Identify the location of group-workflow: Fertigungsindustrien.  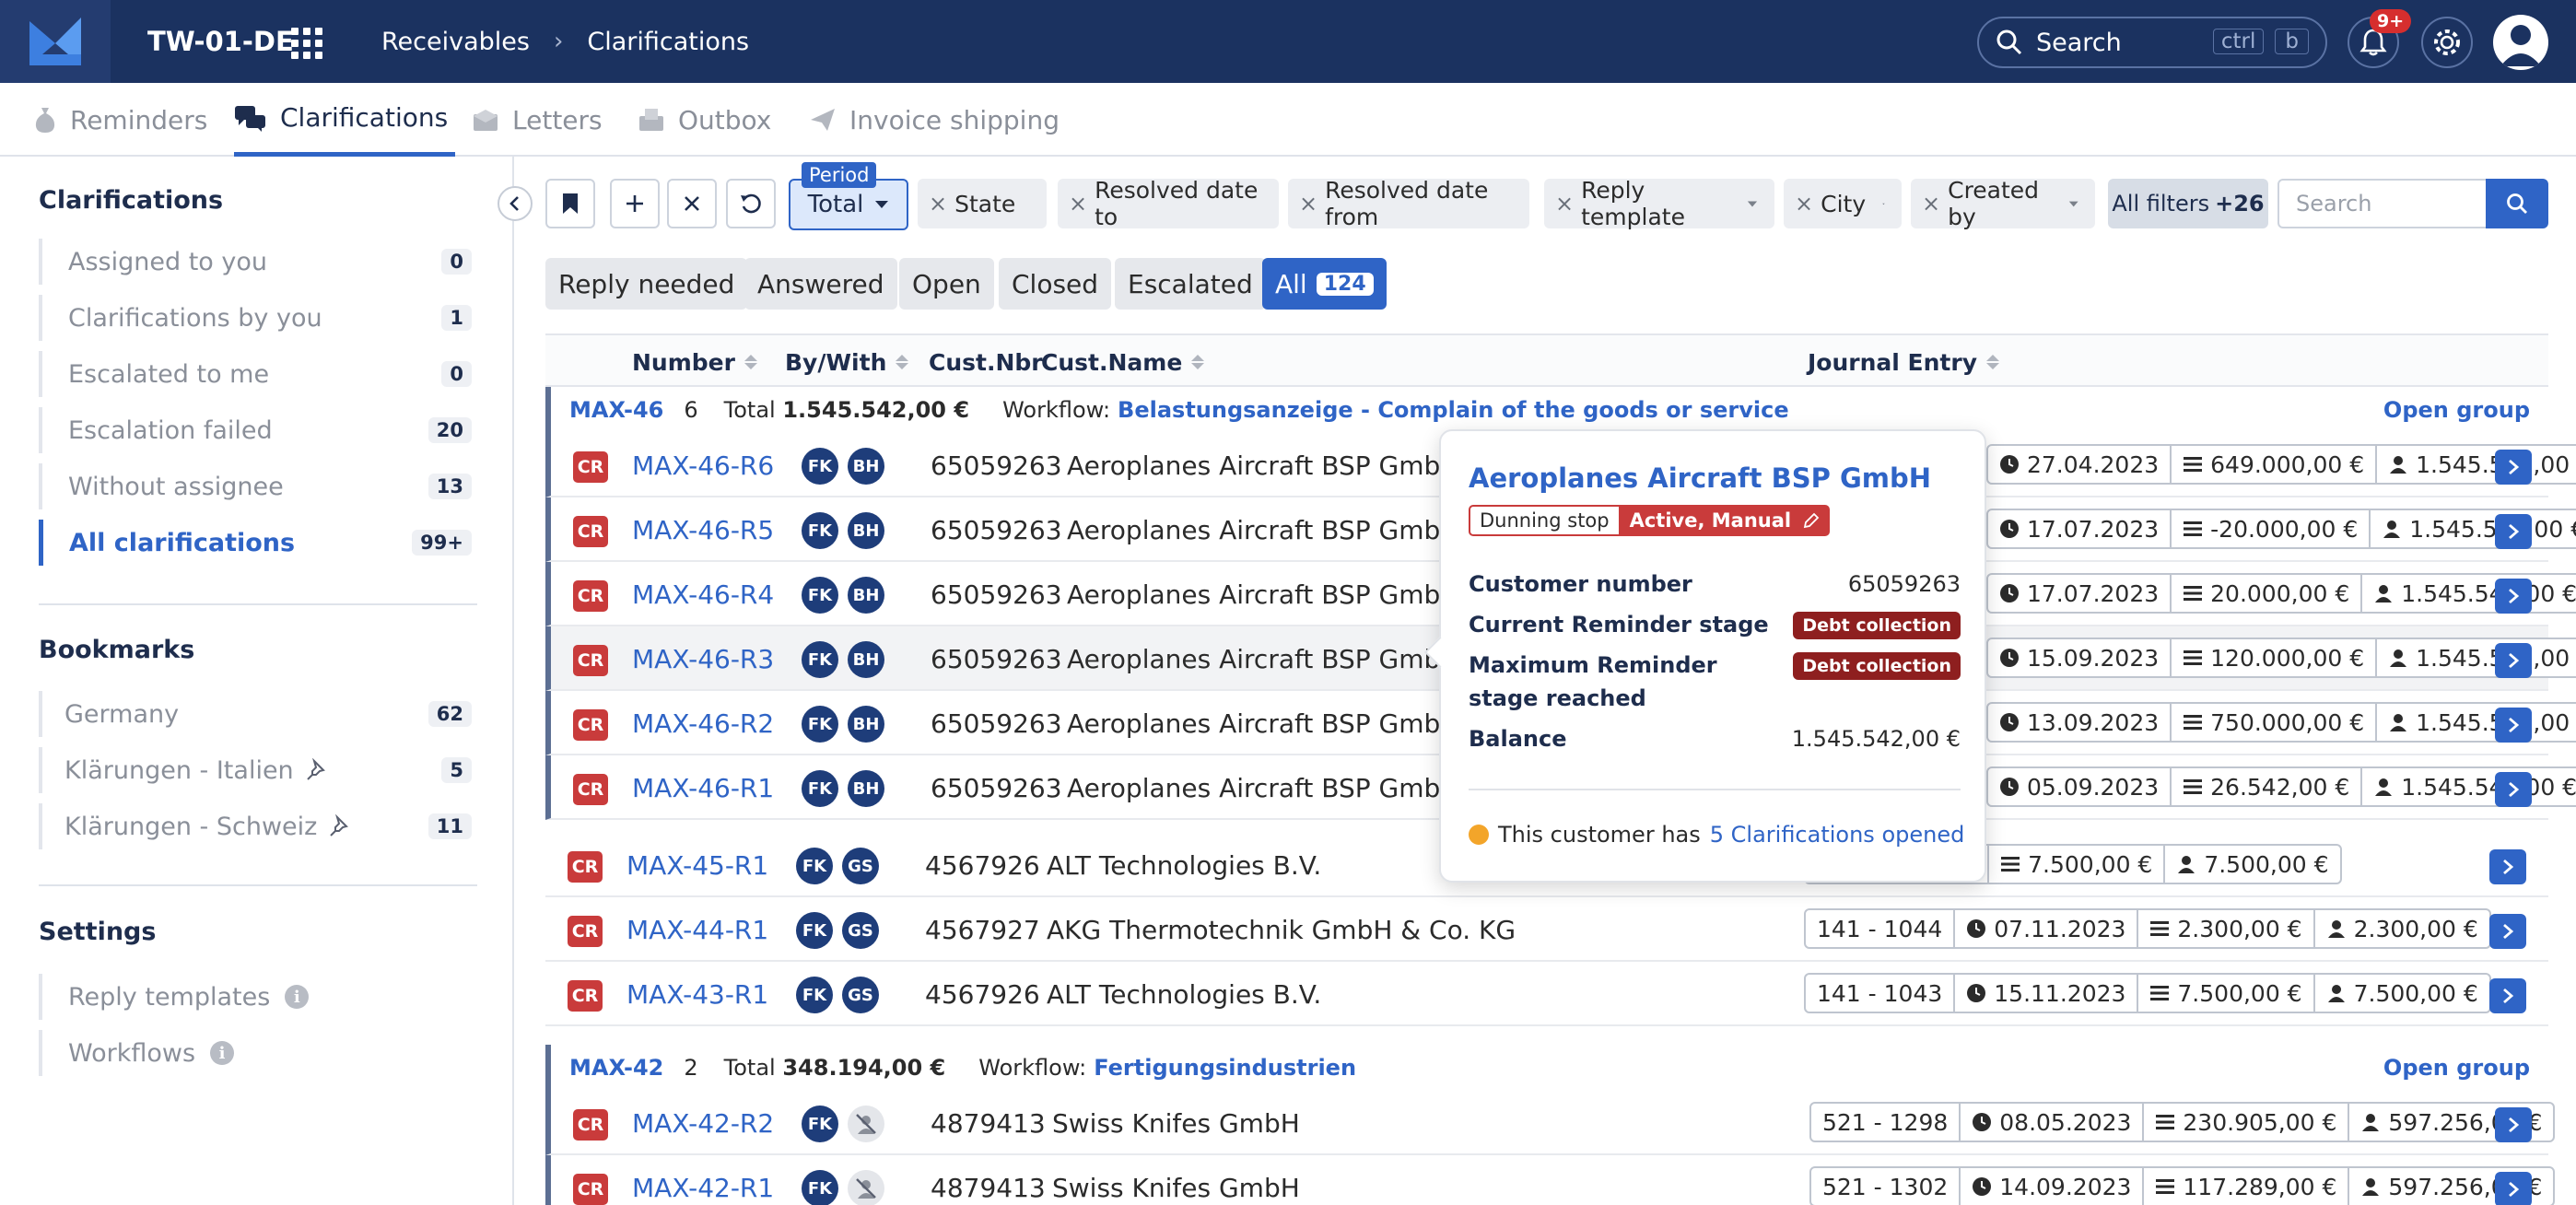
(1225, 1068).